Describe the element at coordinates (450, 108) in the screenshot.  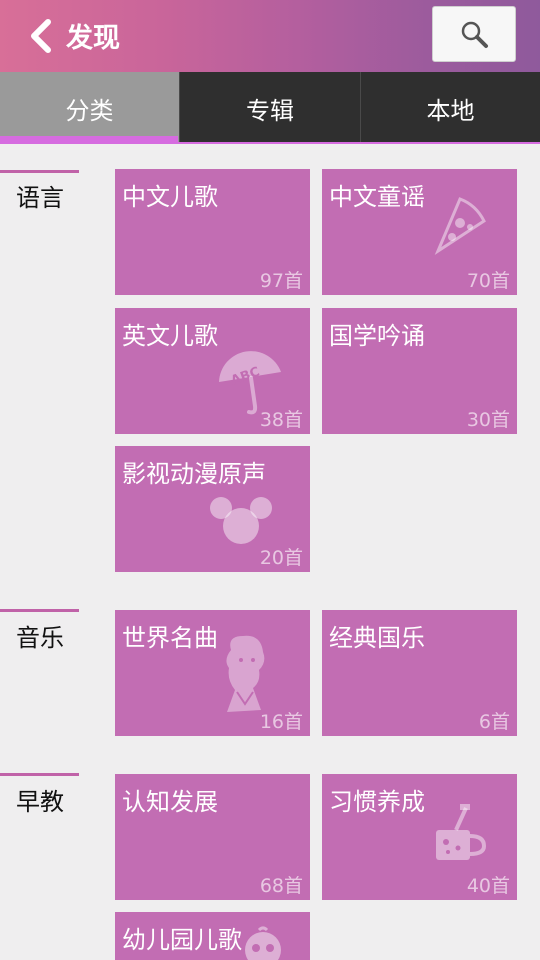
I see `tab-local: 本地` at that location.